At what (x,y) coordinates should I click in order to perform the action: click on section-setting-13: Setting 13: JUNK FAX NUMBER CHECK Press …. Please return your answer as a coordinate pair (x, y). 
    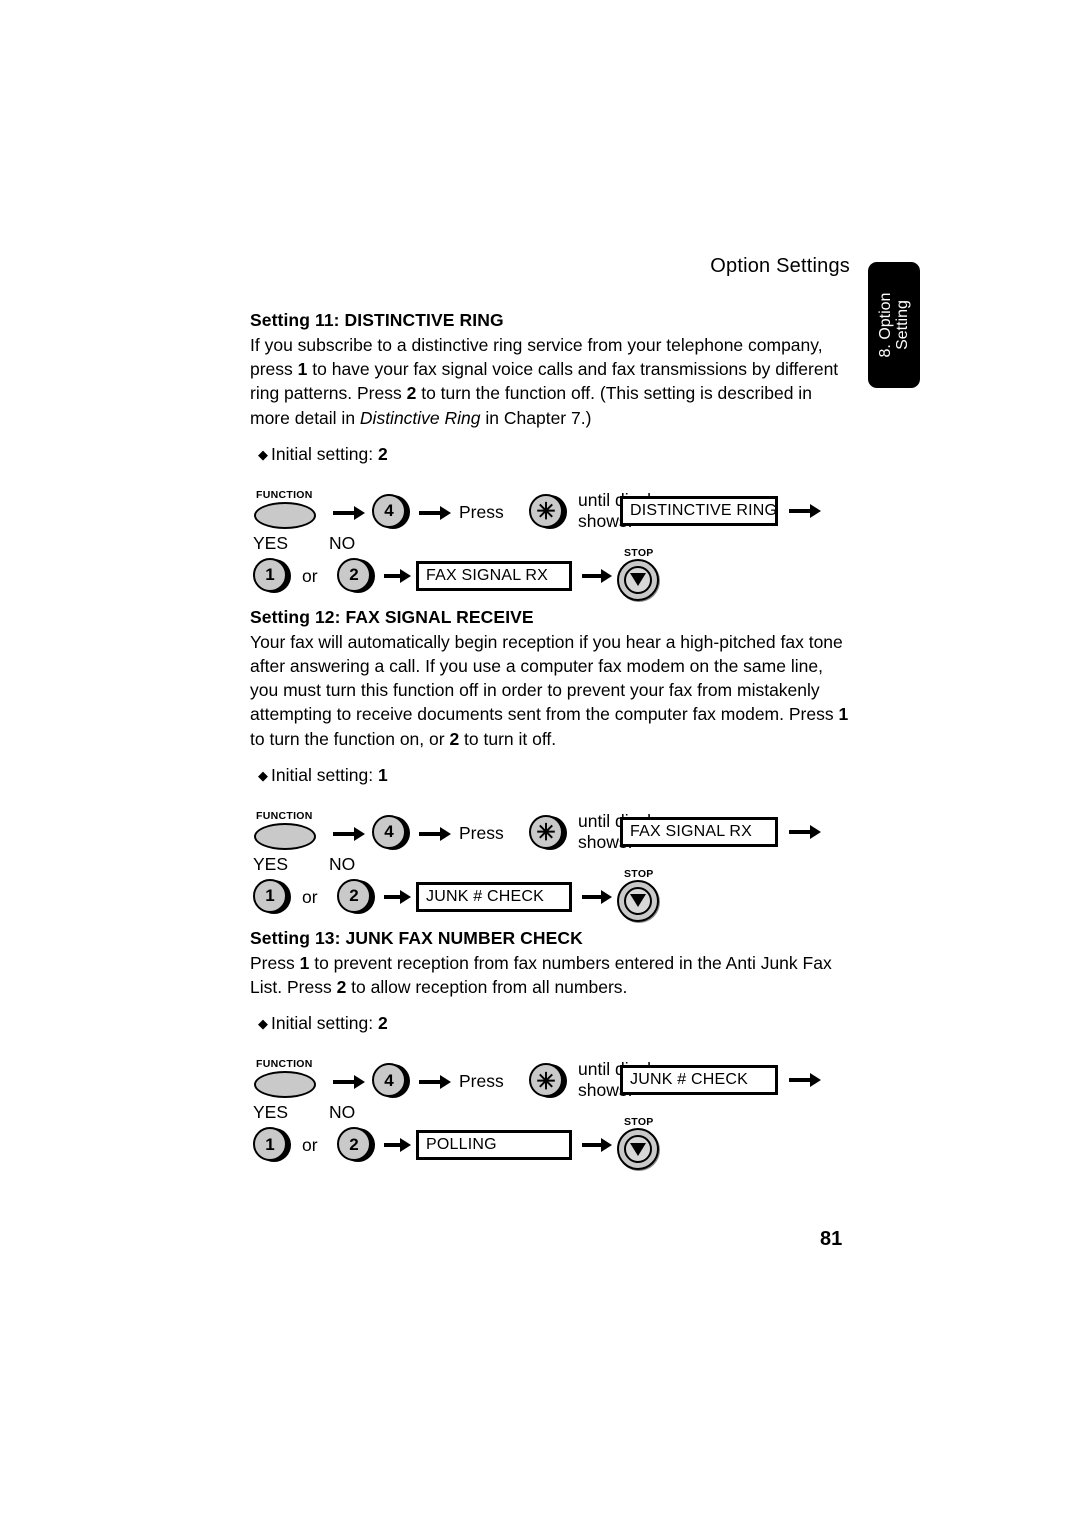
    Looking at the image, I should click on (550, 1049).